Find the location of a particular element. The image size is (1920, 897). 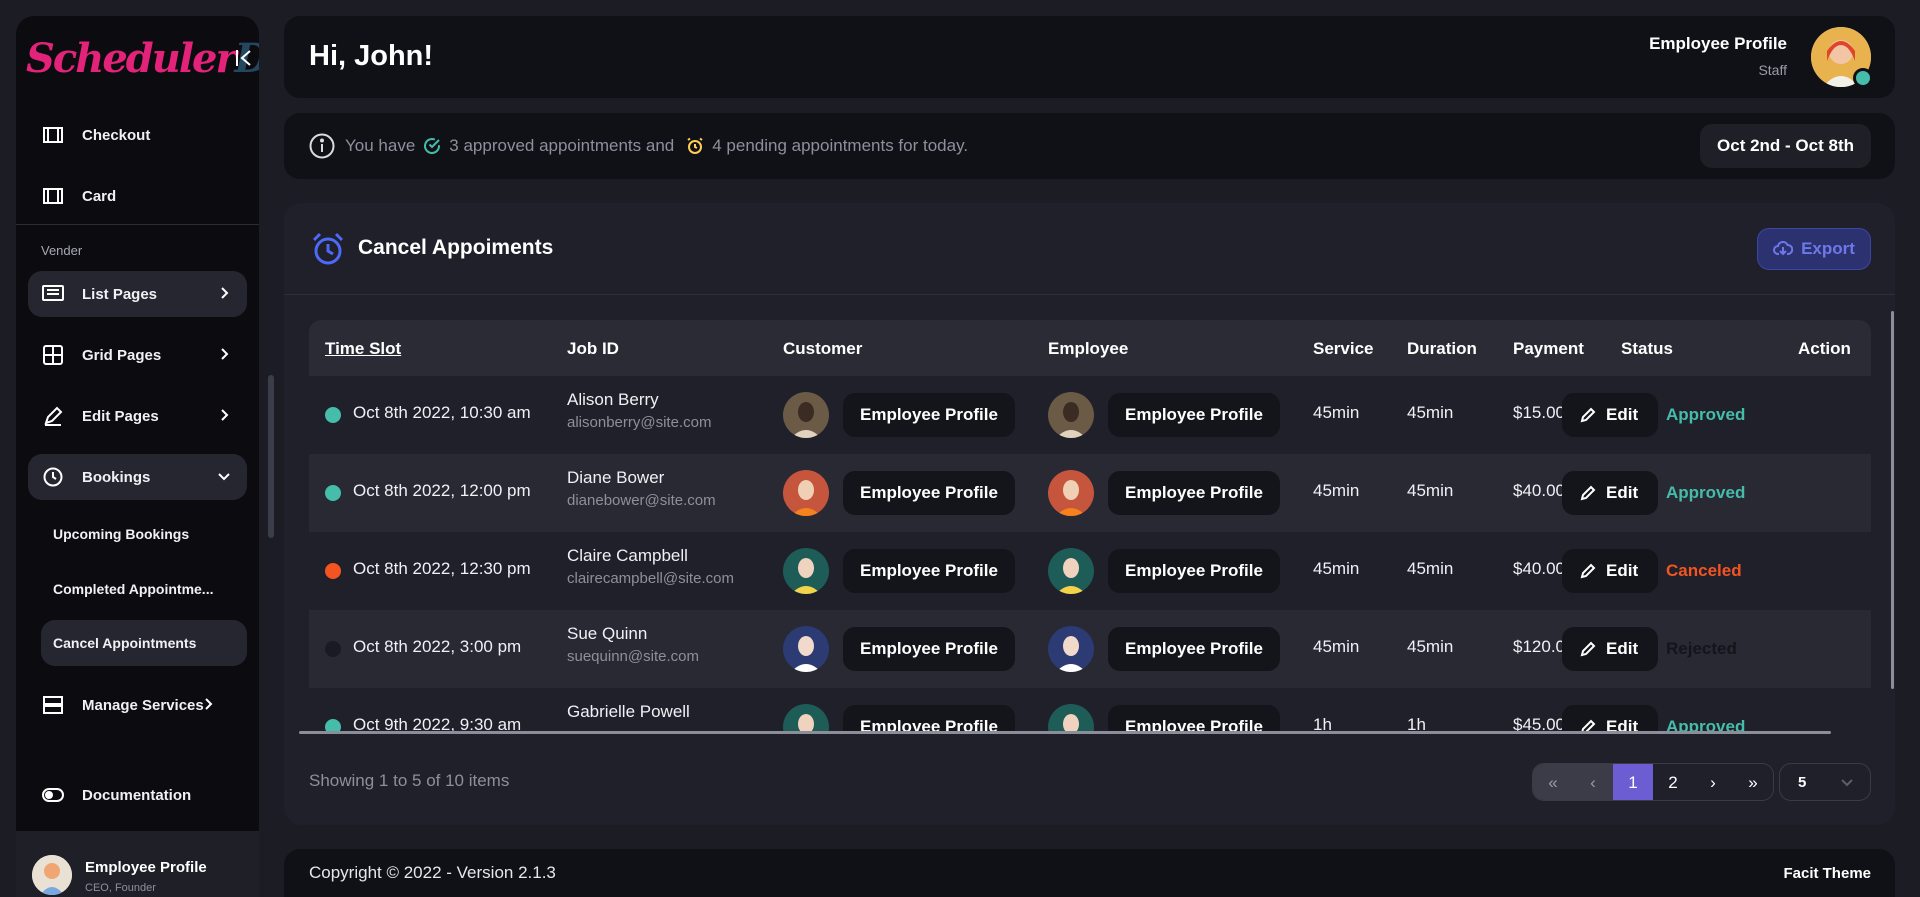

profile-role: Staff is located at coordinates (1772, 70).